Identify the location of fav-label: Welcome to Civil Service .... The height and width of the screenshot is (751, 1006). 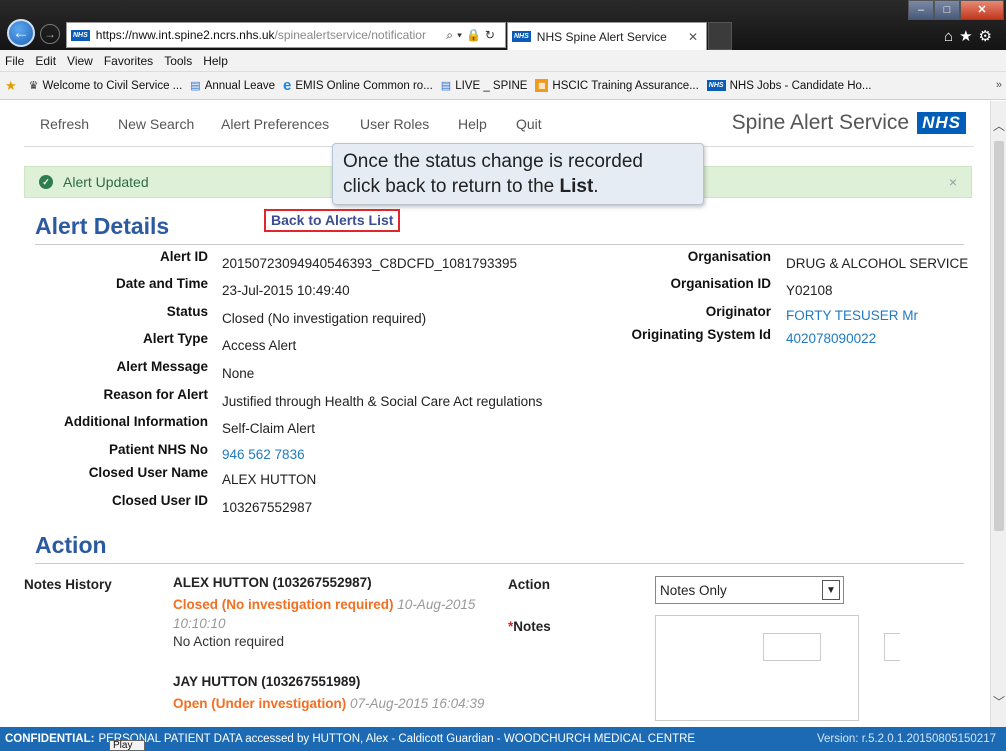
(112, 85).